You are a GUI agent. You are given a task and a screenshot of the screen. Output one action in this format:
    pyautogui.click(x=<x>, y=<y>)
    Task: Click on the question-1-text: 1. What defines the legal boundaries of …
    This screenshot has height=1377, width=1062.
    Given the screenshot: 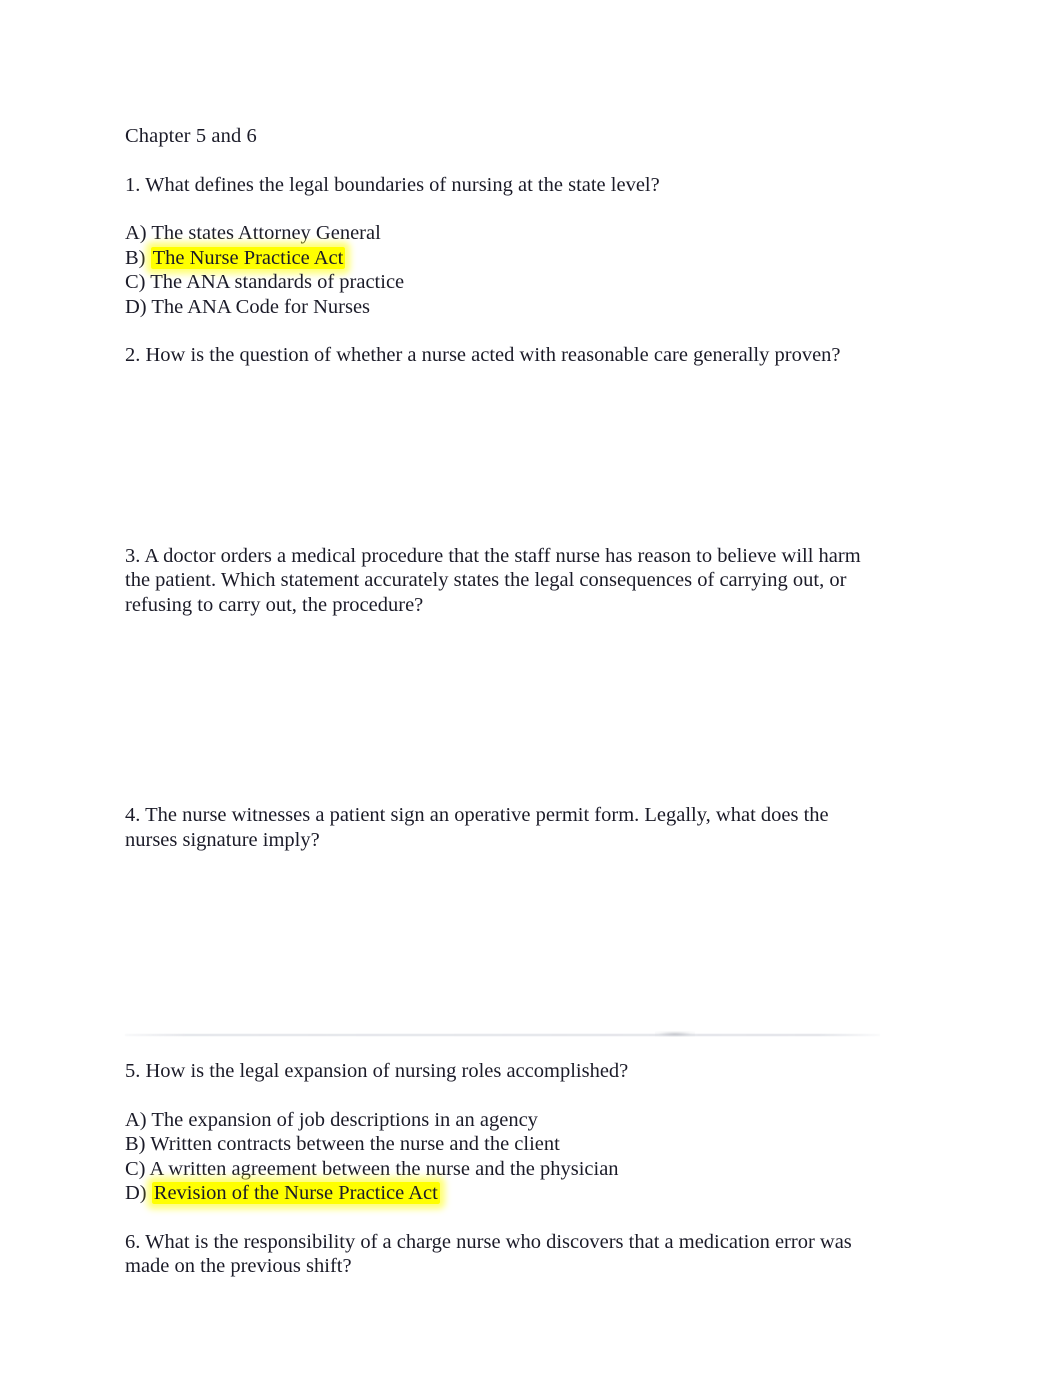 What is the action you would take?
    pyautogui.click(x=392, y=184)
    